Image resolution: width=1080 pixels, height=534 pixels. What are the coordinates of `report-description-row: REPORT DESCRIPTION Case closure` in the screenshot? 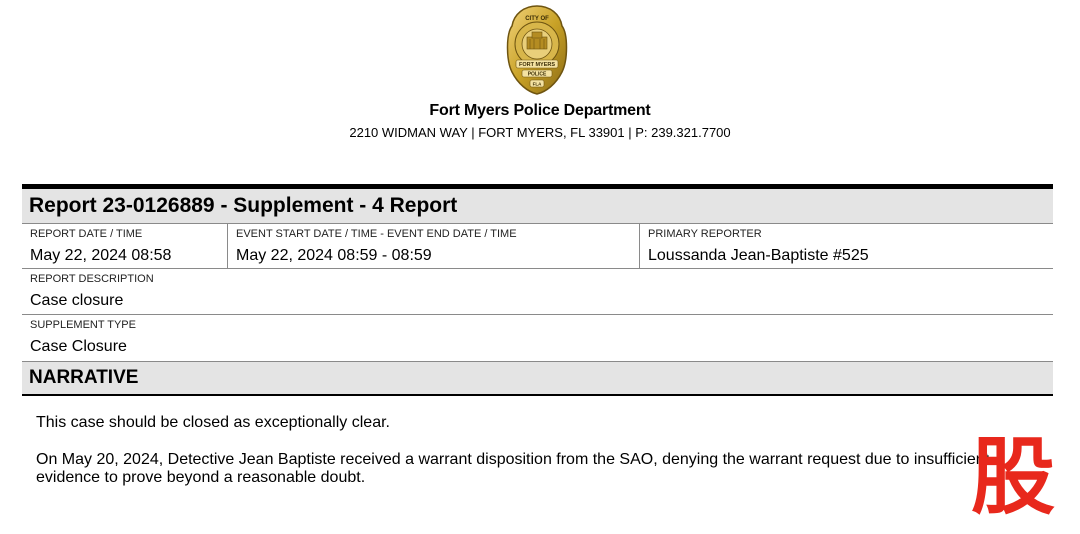 It's located at (537, 292).